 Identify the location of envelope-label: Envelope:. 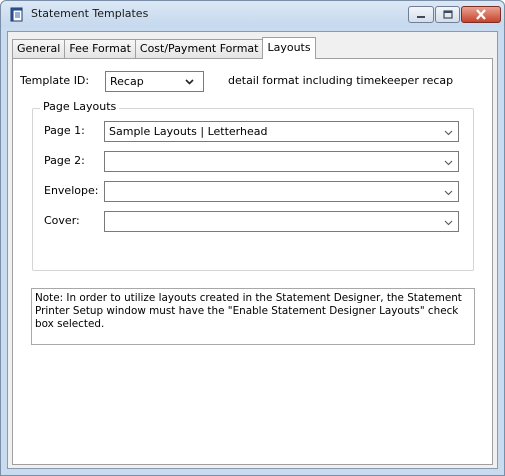
(71, 190).